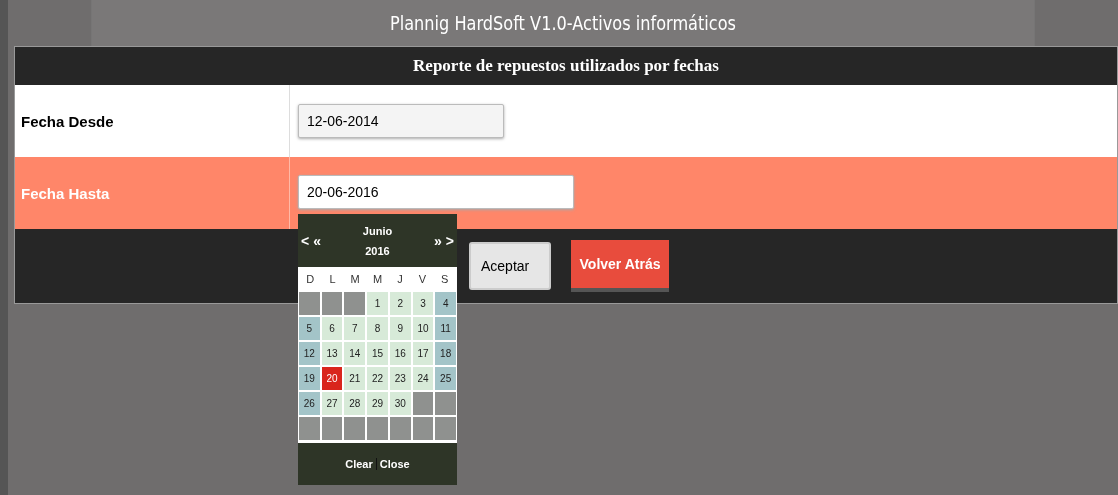 This screenshot has width=1118, height=495. What do you see at coordinates (309, 328) in the screenshot?
I see `day-cell: 5` at bounding box center [309, 328].